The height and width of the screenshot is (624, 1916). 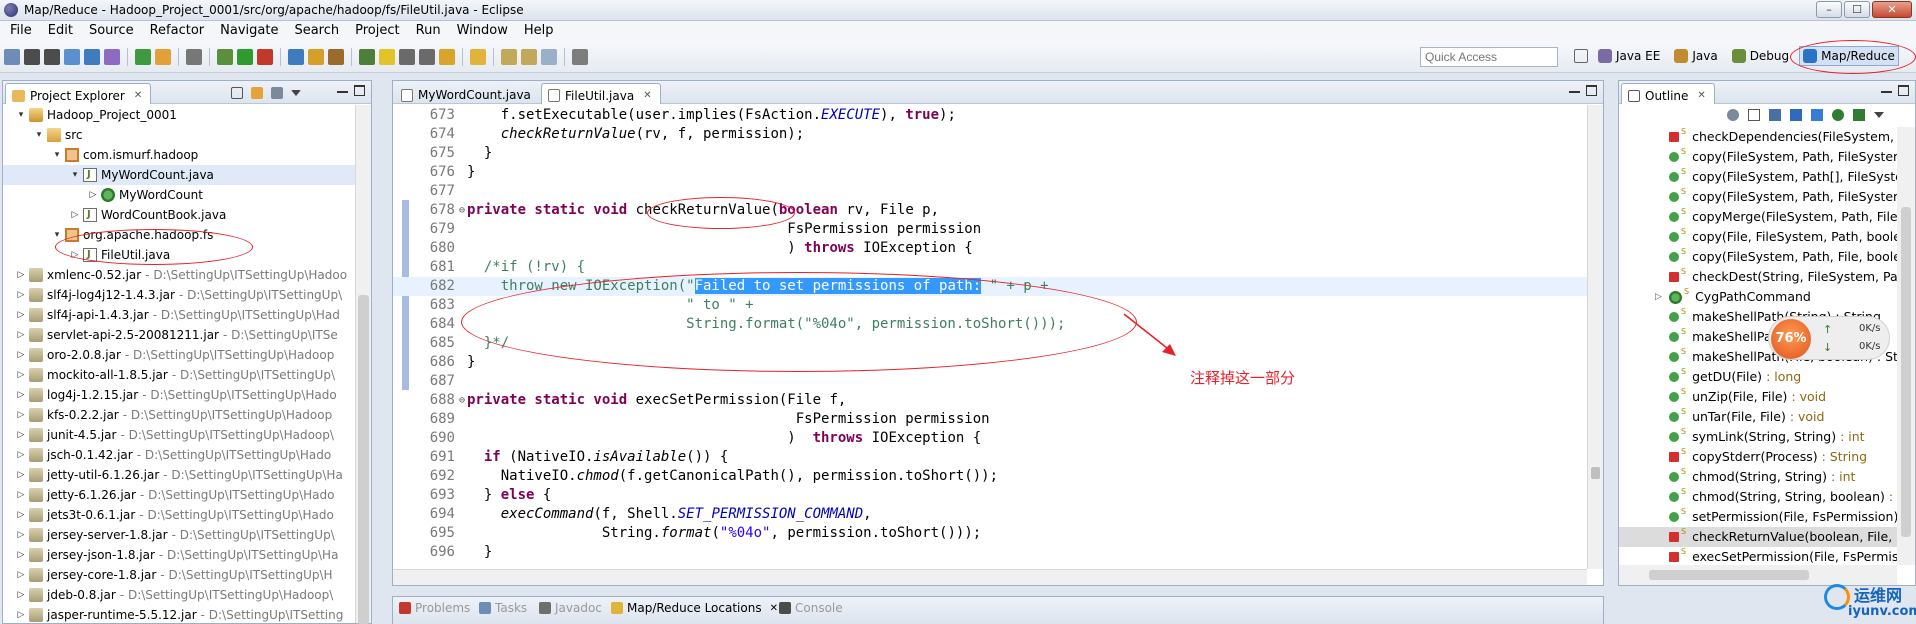 What do you see at coordinates (990, 267) in the screenshot?
I see `code-line: 681 /*if (!rv) {` at bounding box center [990, 267].